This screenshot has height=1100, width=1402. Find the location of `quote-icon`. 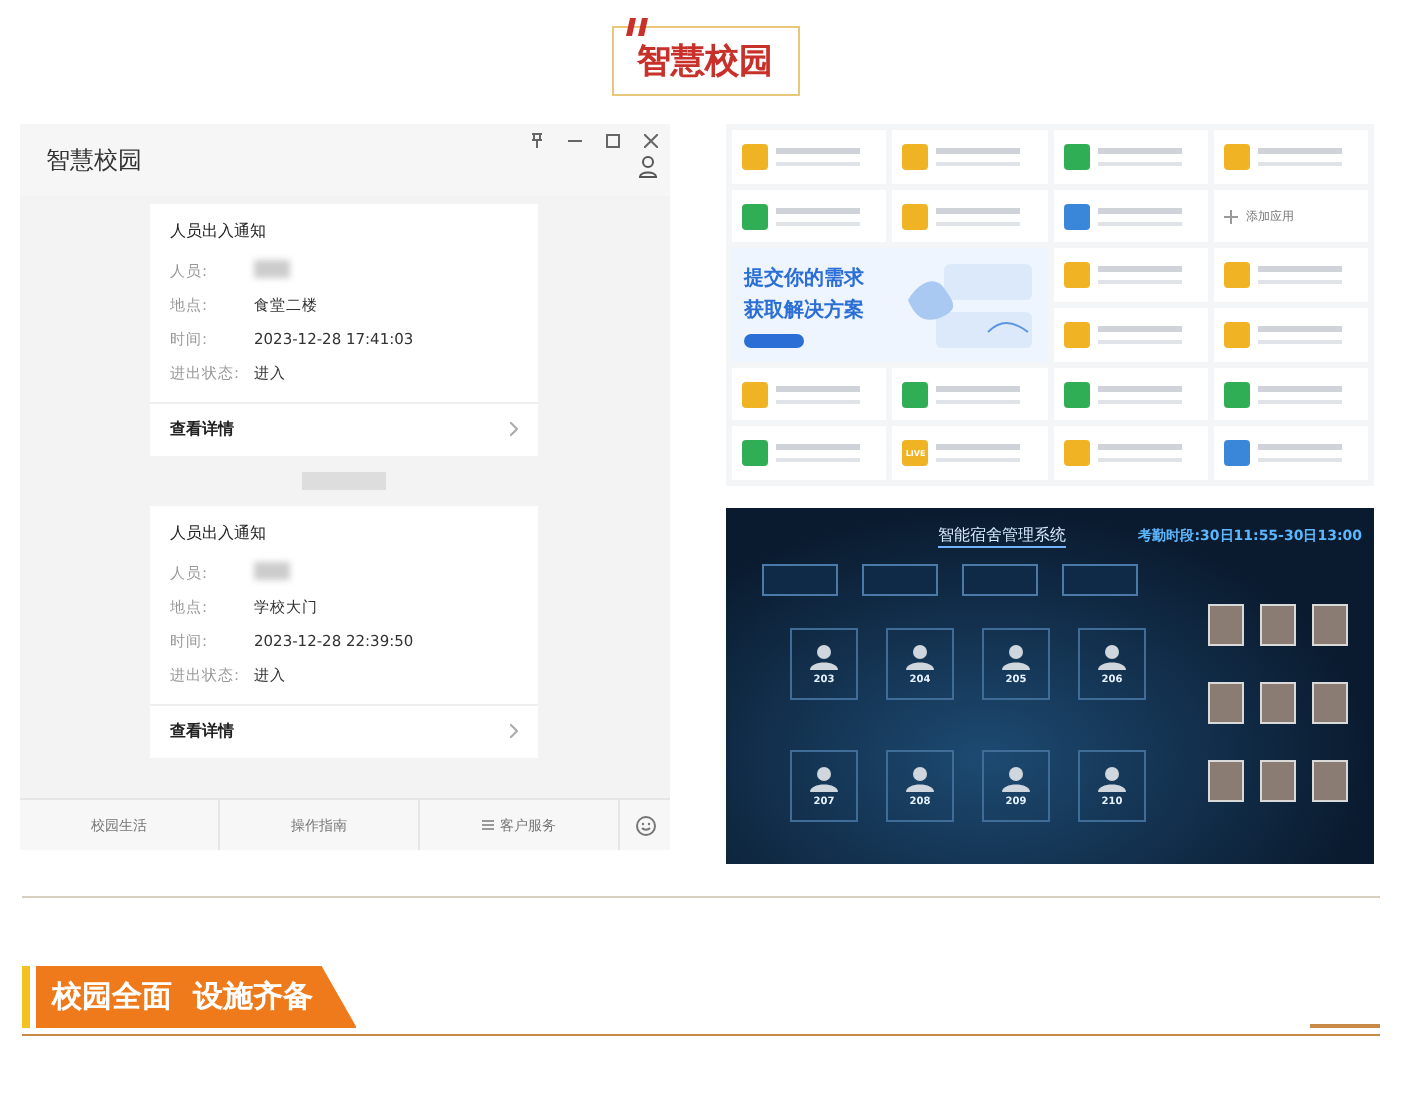

quote-icon is located at coordinates (637, 27).